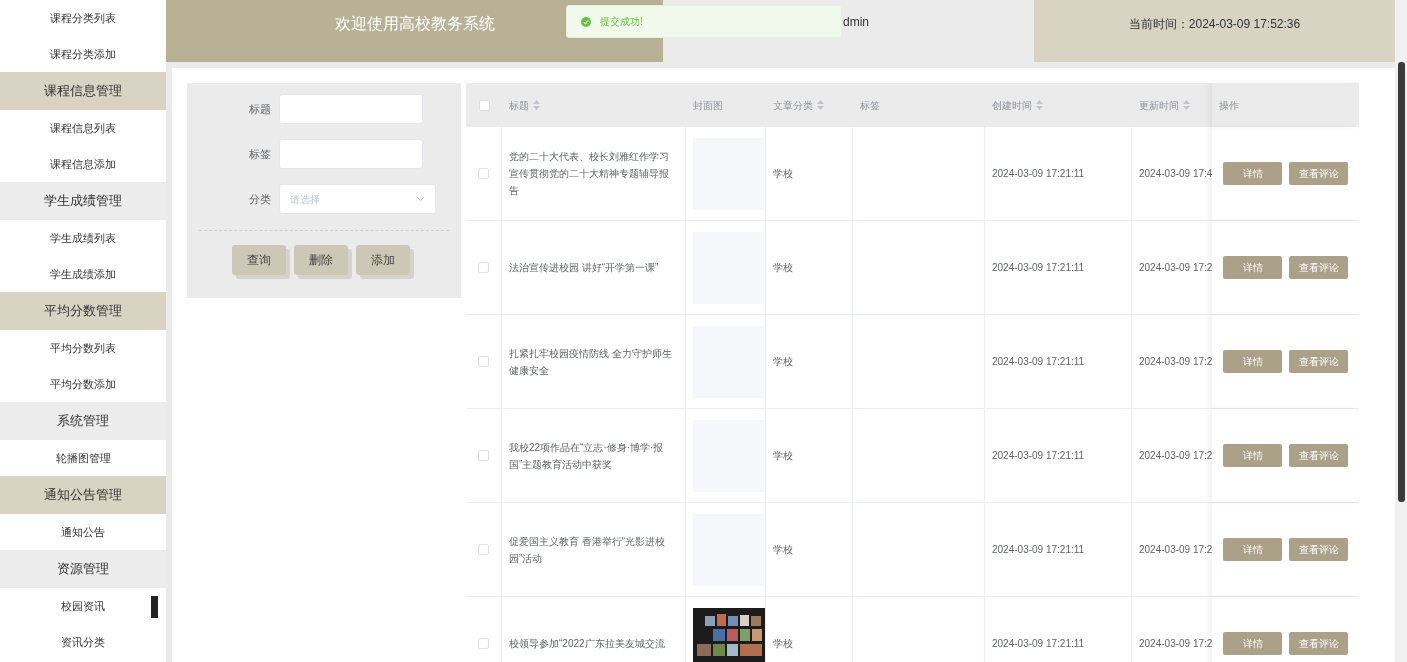 This screenshot has width=1407, height=662. I want to click on sidebar-item: 校园资讯, so click(83, 606).